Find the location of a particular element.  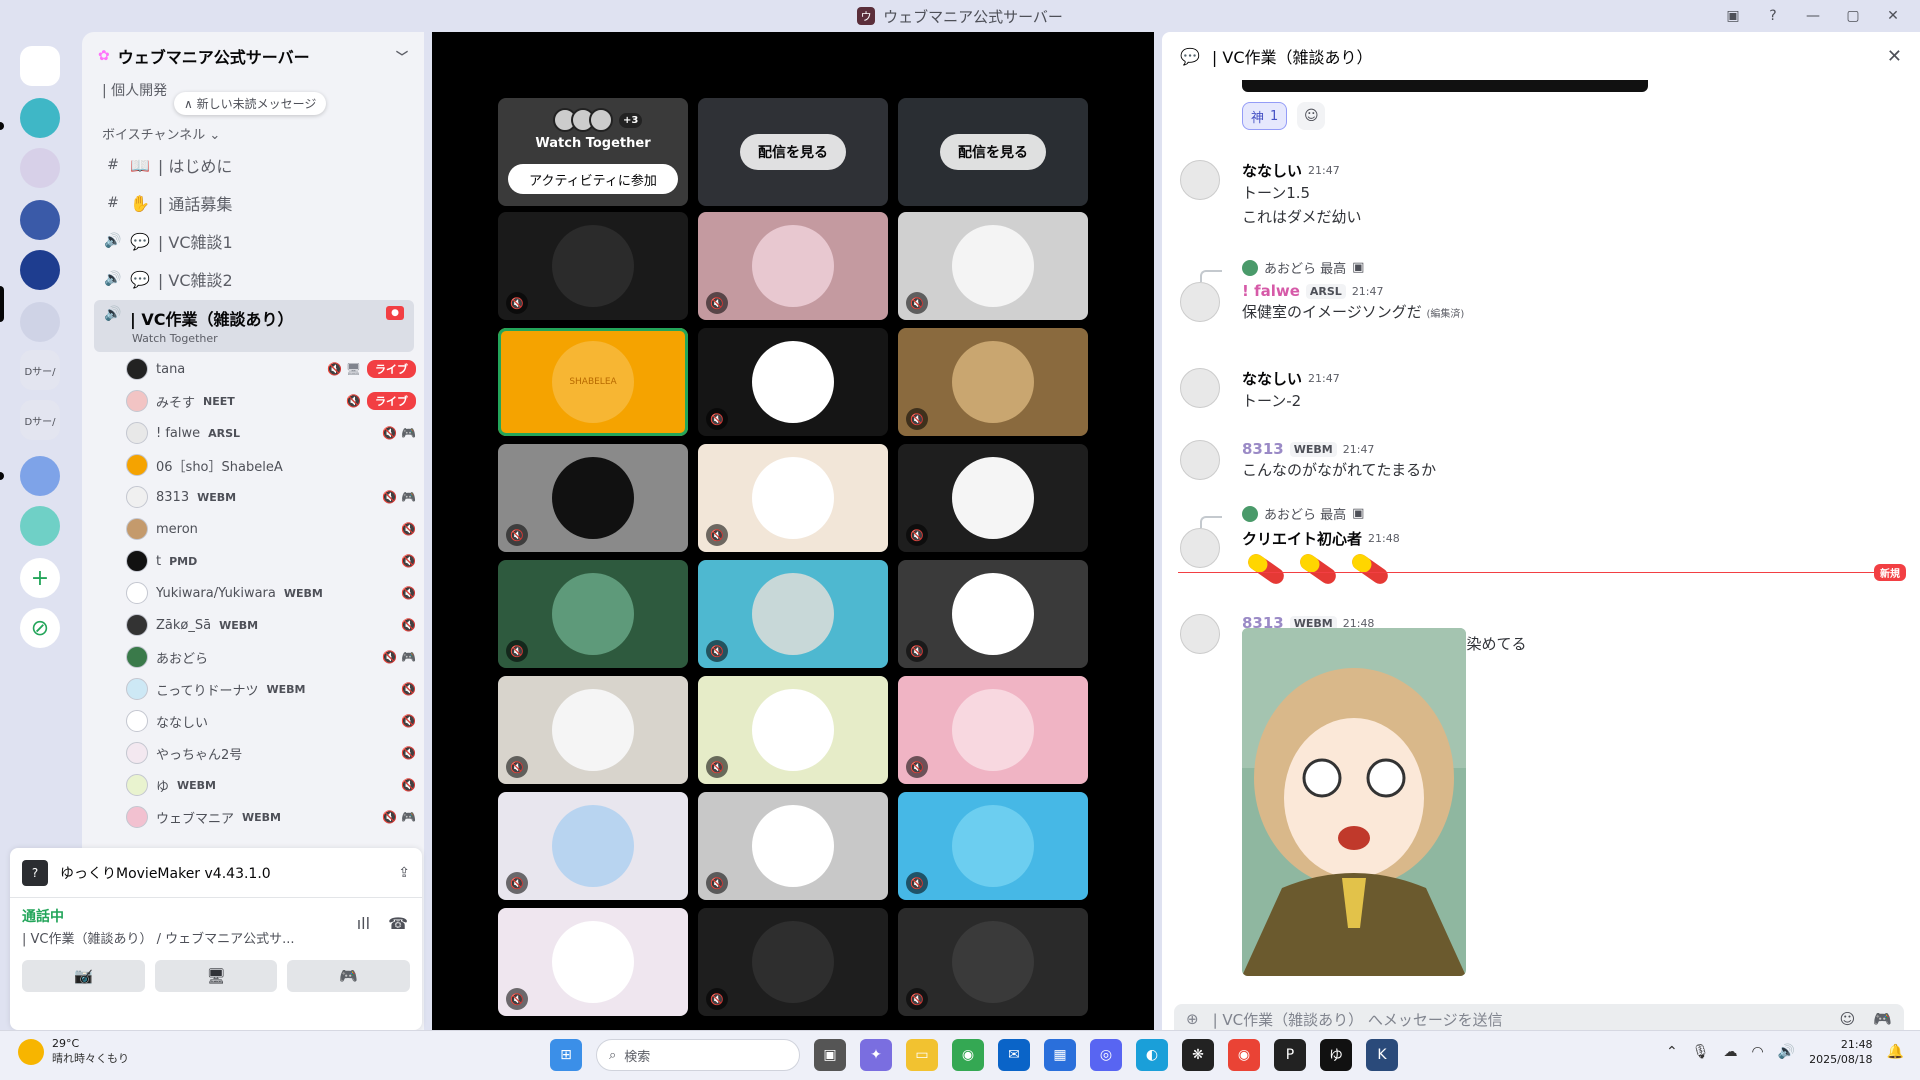

author-name: 8313 is located at coordinates (1263, 449).